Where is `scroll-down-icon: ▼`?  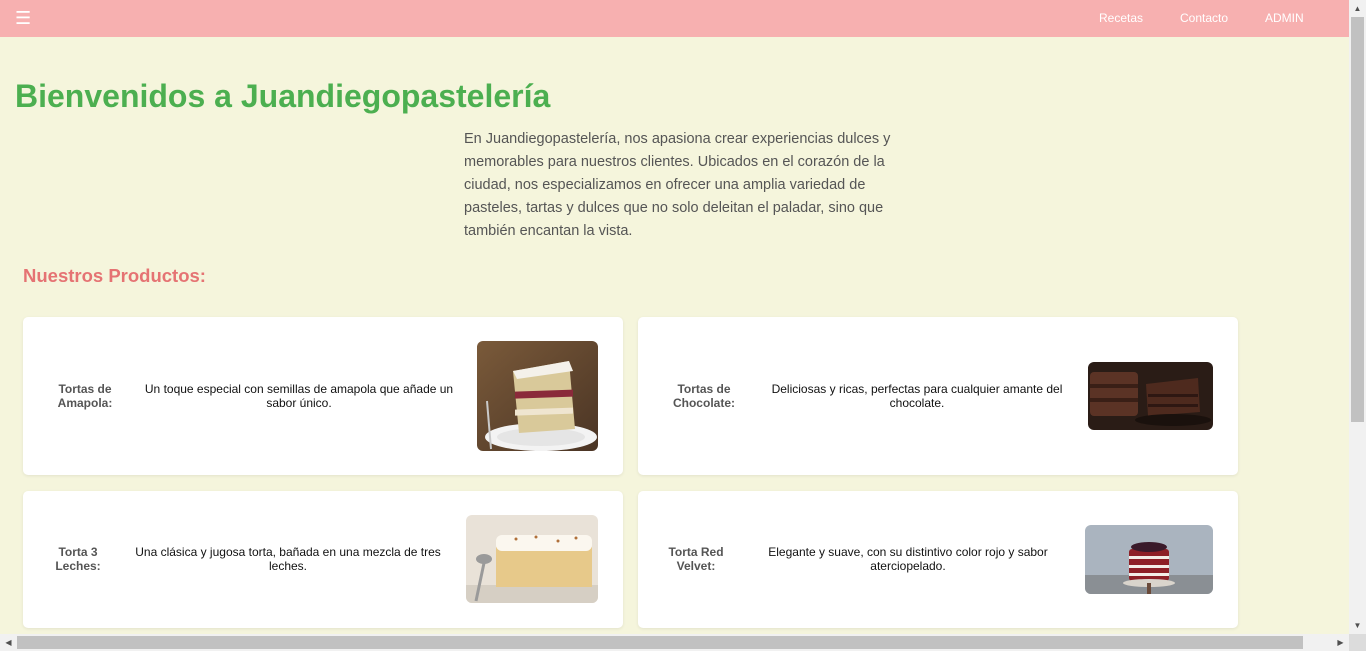 scroll-down-icon: ▼ is located at coordinates (1357, 625).